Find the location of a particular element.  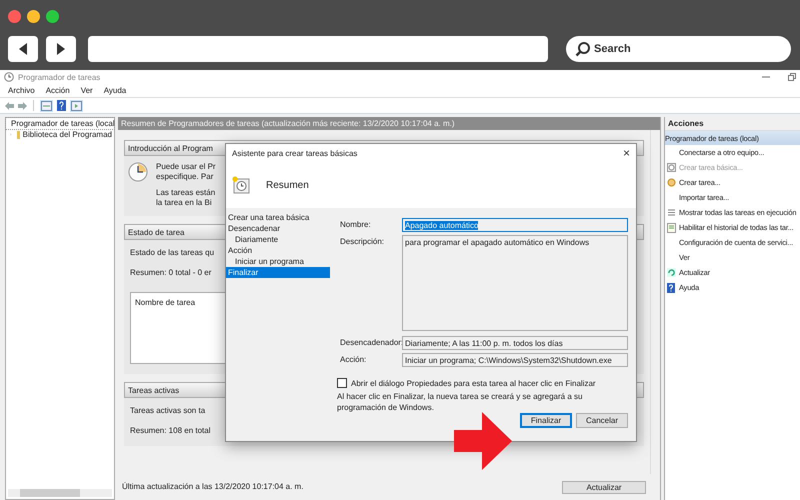

refresh-button: Actualizar is located at coordinates (604, 487).